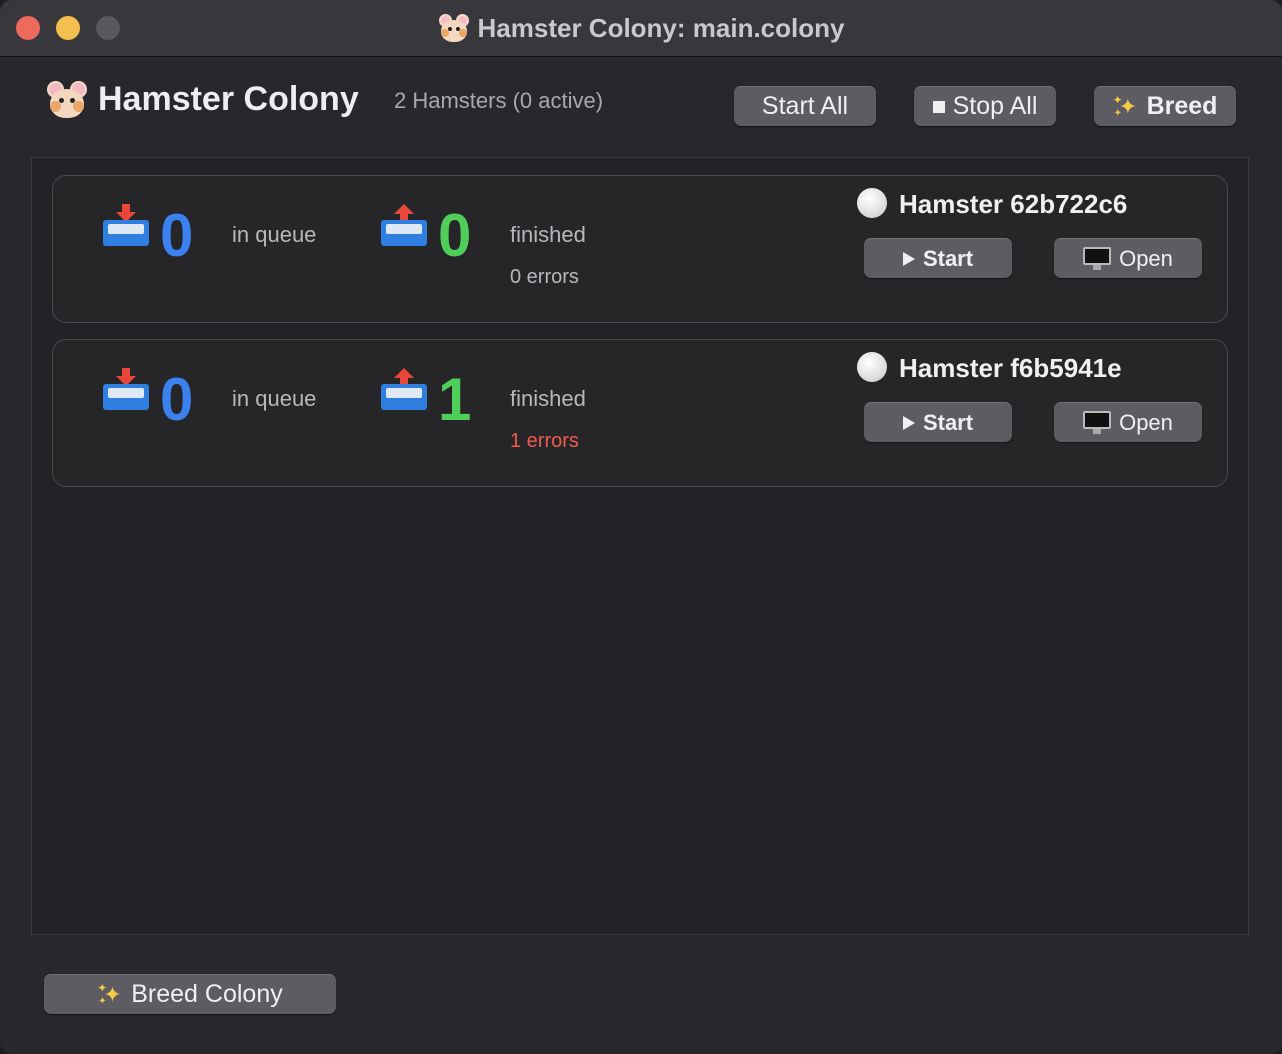 Image resolution: width=1282 pixels, height=1054 pixels. What do you see at coordinates (1182, 106) in the screenshot?
I see `breed-label: Breed` at bounding box center [1182, 106].